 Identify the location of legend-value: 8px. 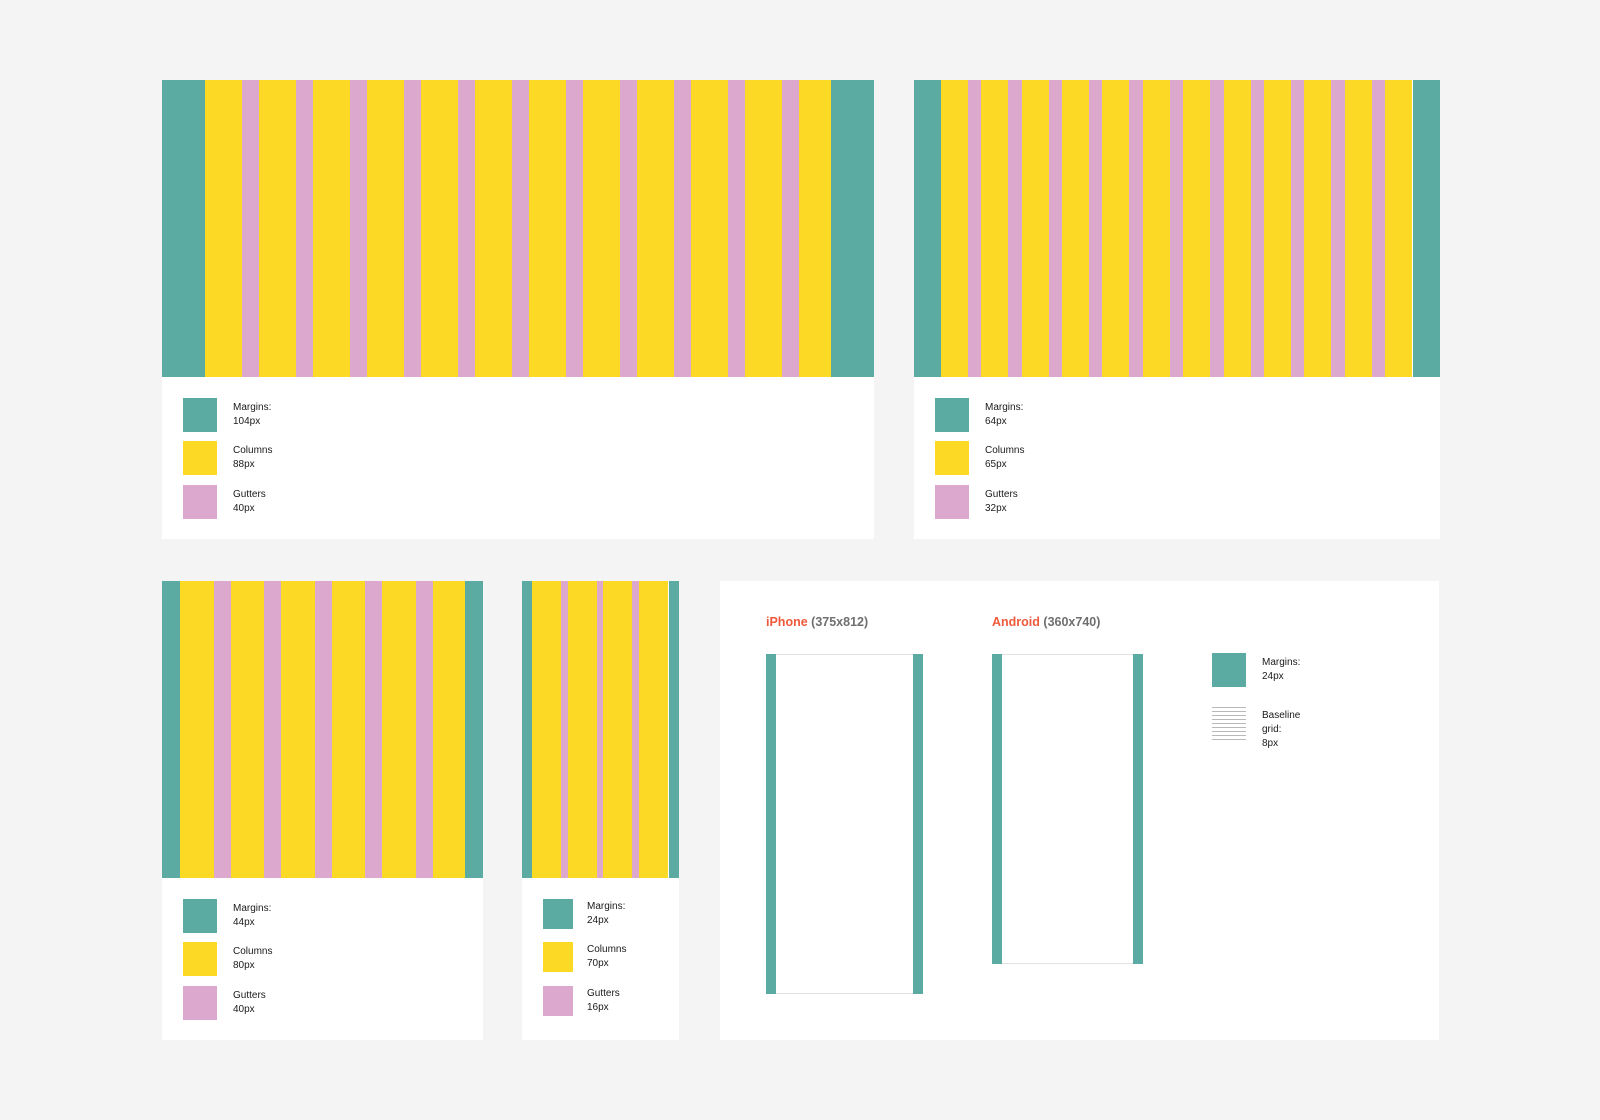
(1270, 743).